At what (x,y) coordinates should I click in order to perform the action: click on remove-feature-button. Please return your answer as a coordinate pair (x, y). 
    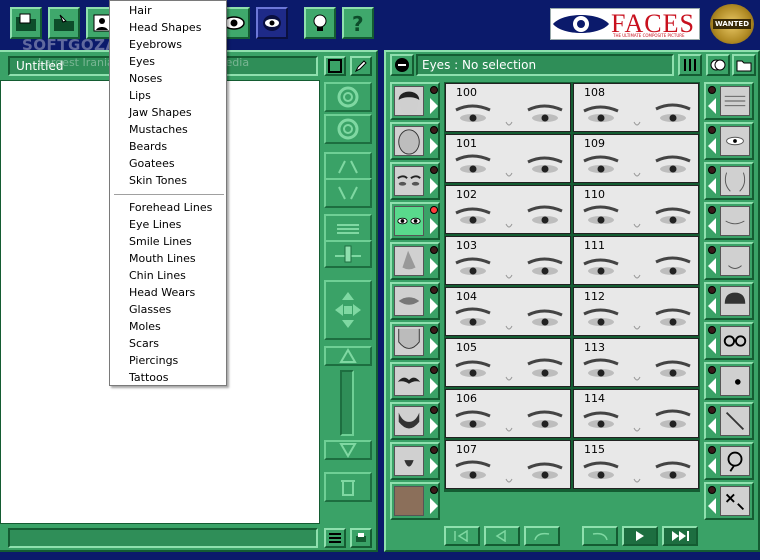
    Looking at the image, I should click on (402, 65).